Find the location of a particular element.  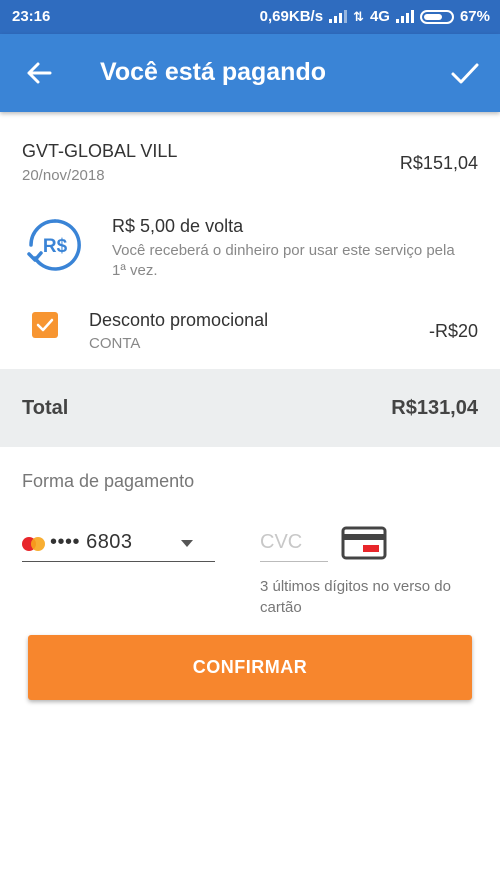

payment-method-label: Forma de pagamento is located at coordinates (108, 481).